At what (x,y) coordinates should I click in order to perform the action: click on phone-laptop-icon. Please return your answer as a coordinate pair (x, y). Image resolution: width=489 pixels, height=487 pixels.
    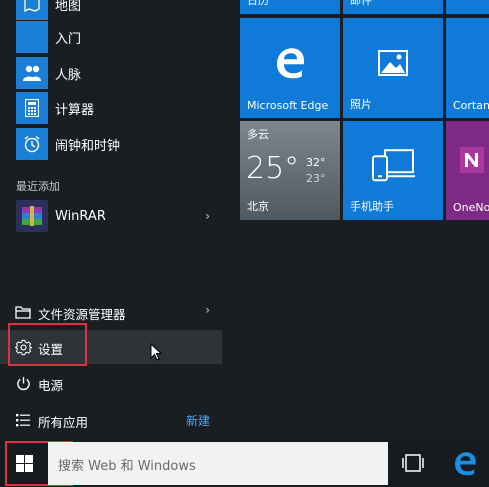
    Looking at the image, I should click on (393, 167).